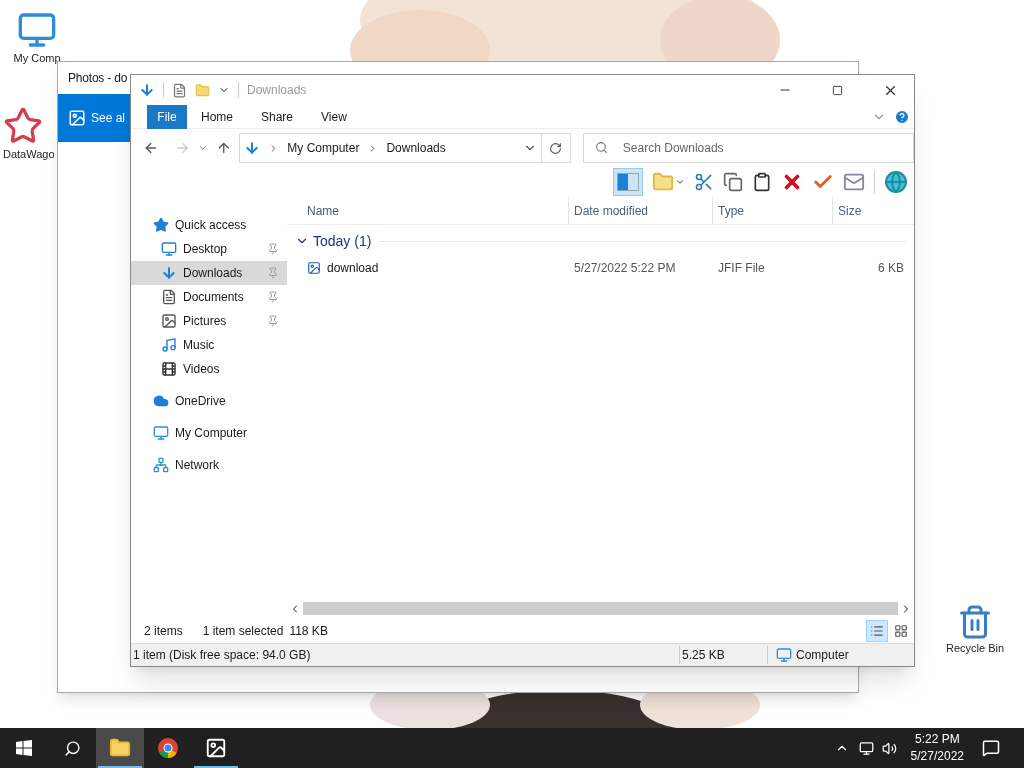  Describe the element at coordinates (889, 748) in the screenshot. I see `volume-icon` at that location.